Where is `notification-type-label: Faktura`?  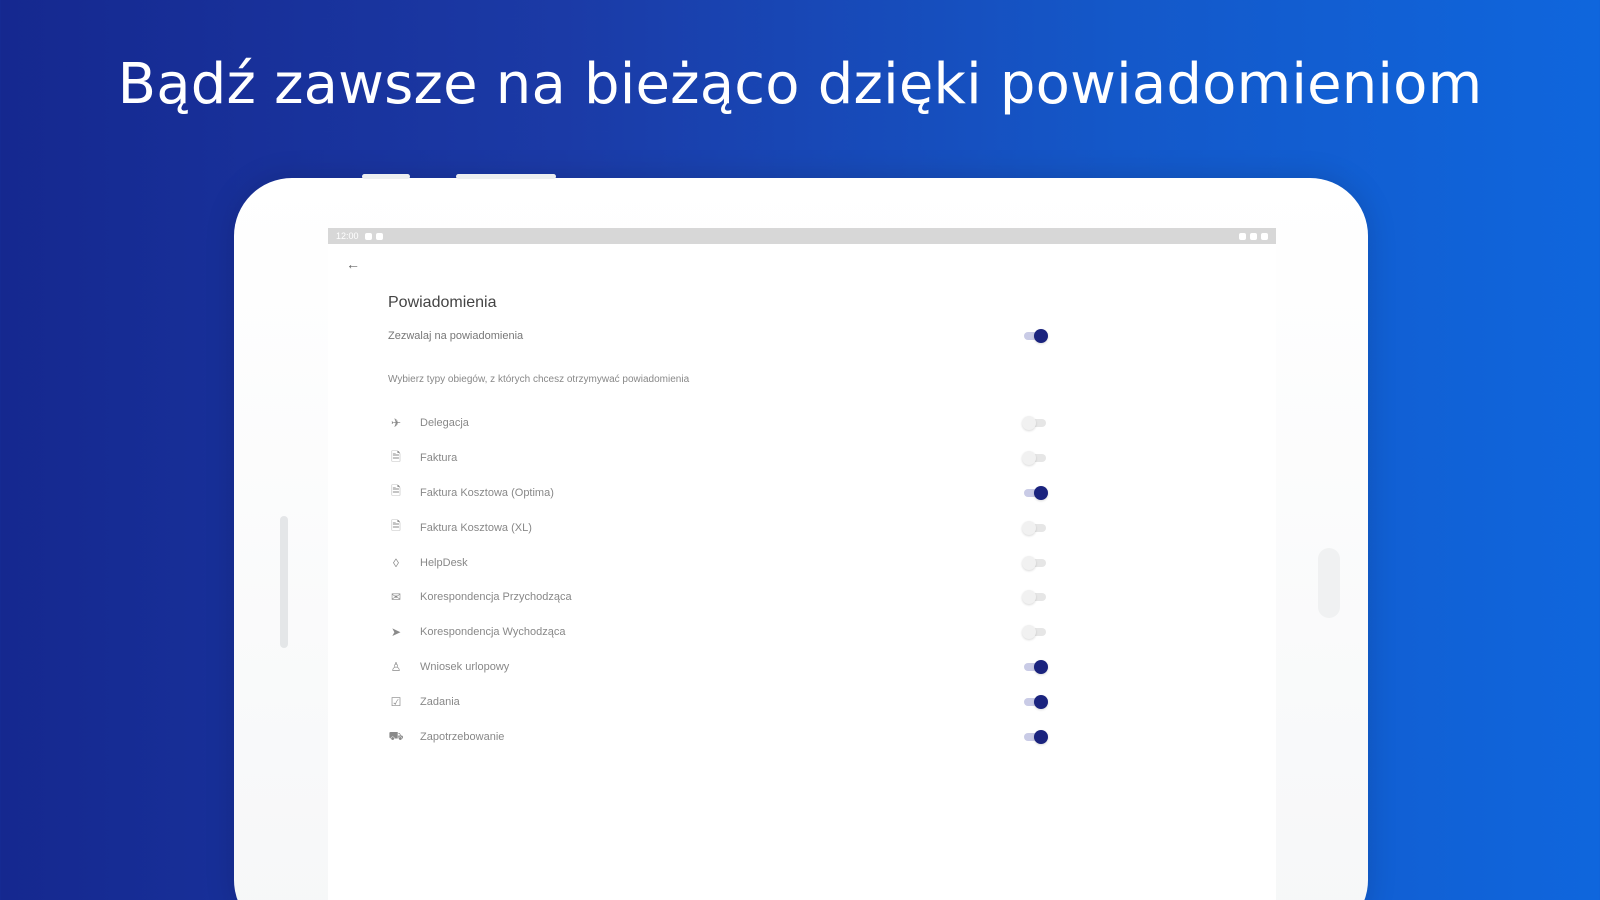 notification-type-label: Faktura is located at coordinates (439, 458).